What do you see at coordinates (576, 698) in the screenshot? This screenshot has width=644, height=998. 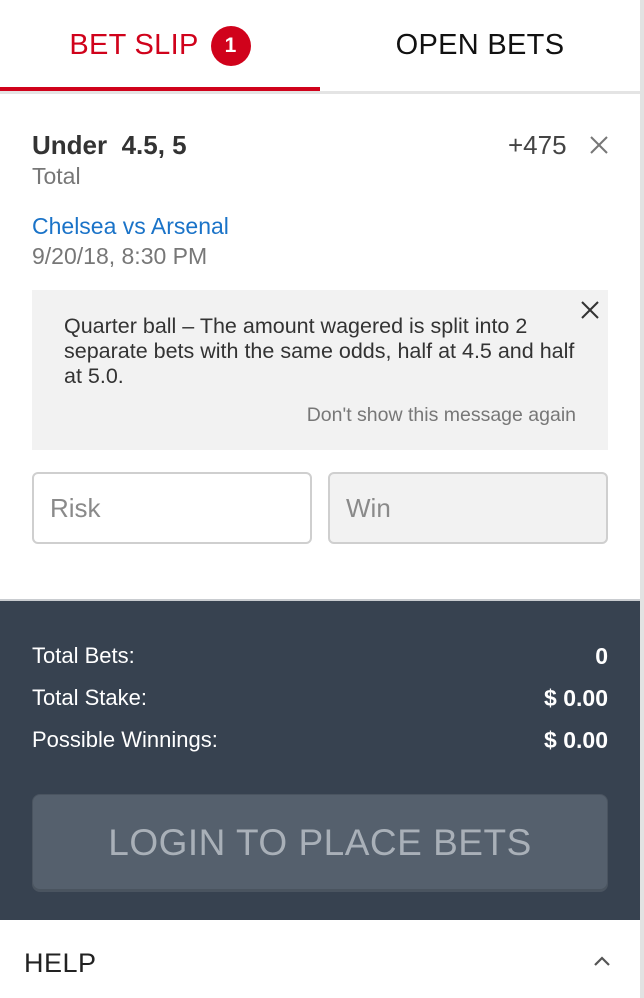 I see `total-stake-value: $ 0.00` at bounding box center [576, 698].